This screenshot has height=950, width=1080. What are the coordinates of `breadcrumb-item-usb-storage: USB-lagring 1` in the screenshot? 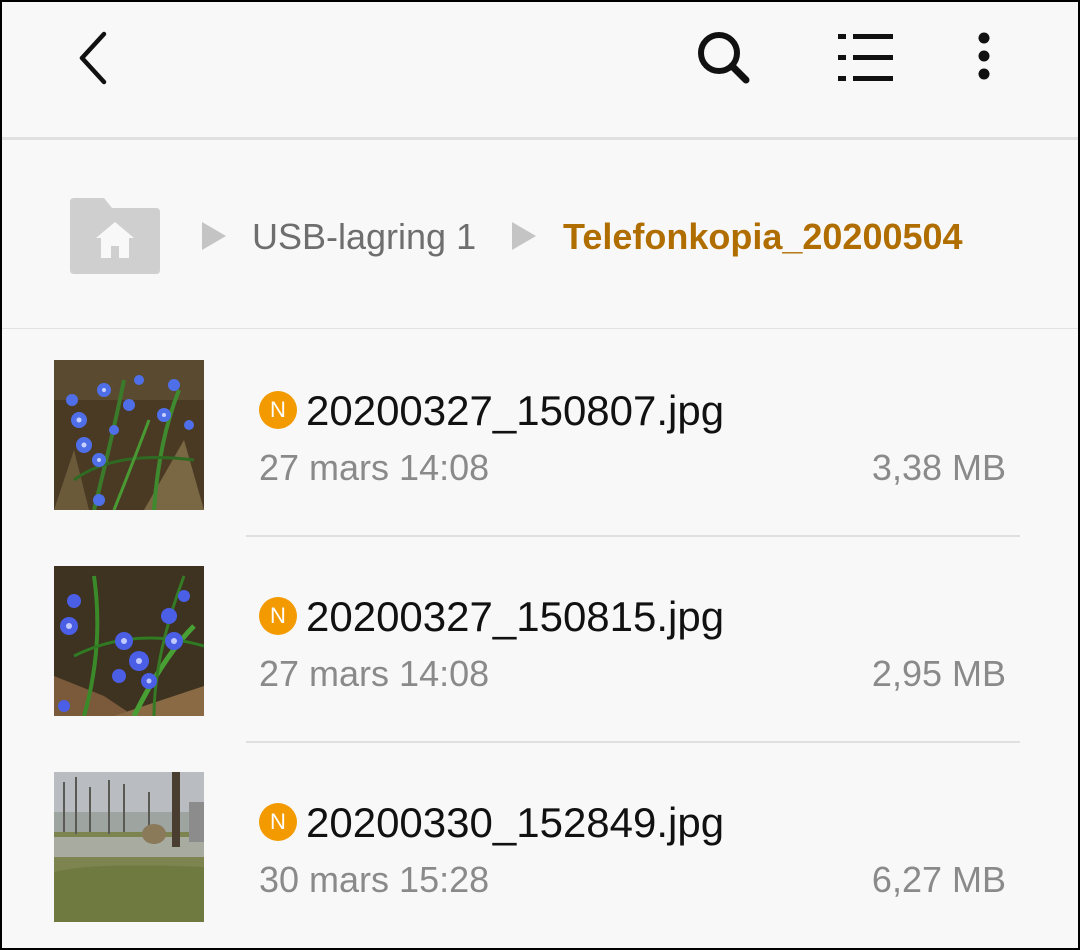 It's located at (364, 237).